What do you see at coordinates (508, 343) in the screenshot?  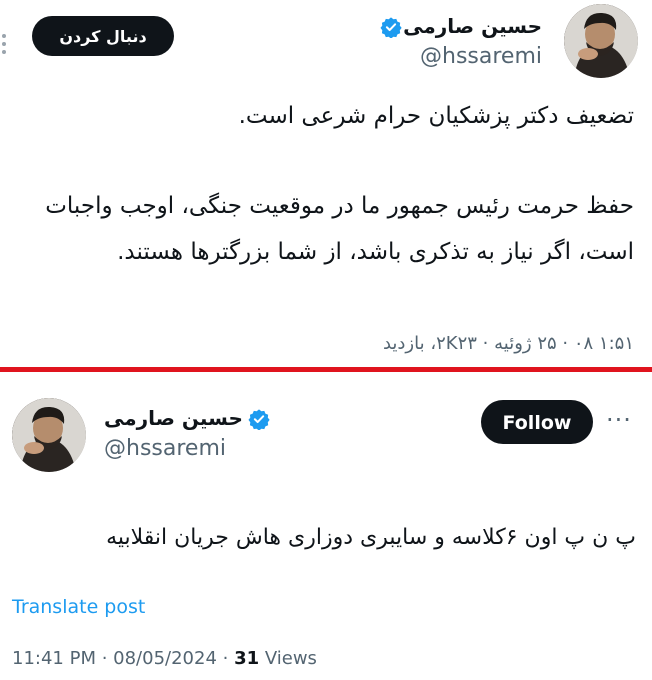 I see `tweet-meta: ۱:۵۱ ۰۸ · ۲۵ ژوئیه · ۲K۲۳، بازدید` at bounding box center [508, 343].